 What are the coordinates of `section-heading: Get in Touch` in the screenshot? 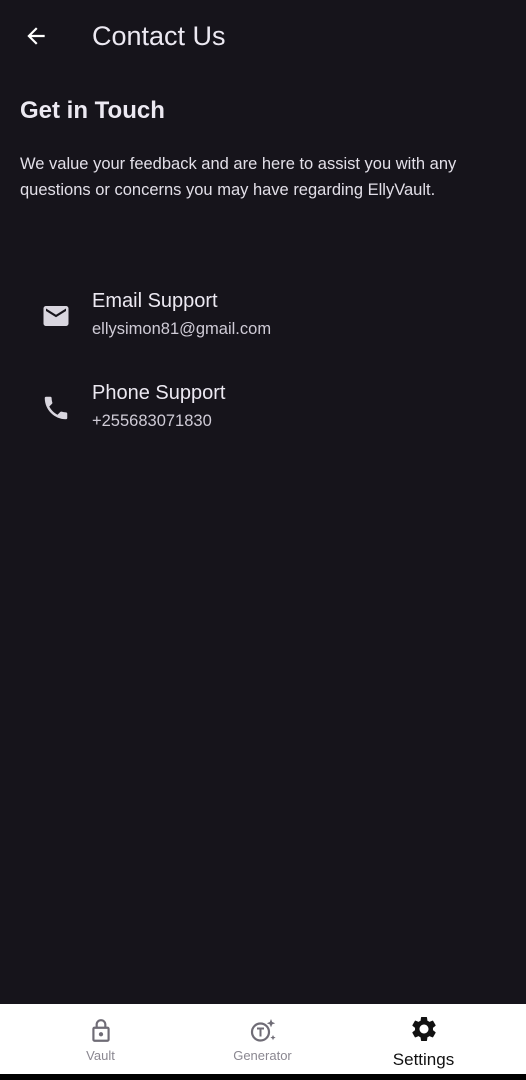 It's located at (92, 110).